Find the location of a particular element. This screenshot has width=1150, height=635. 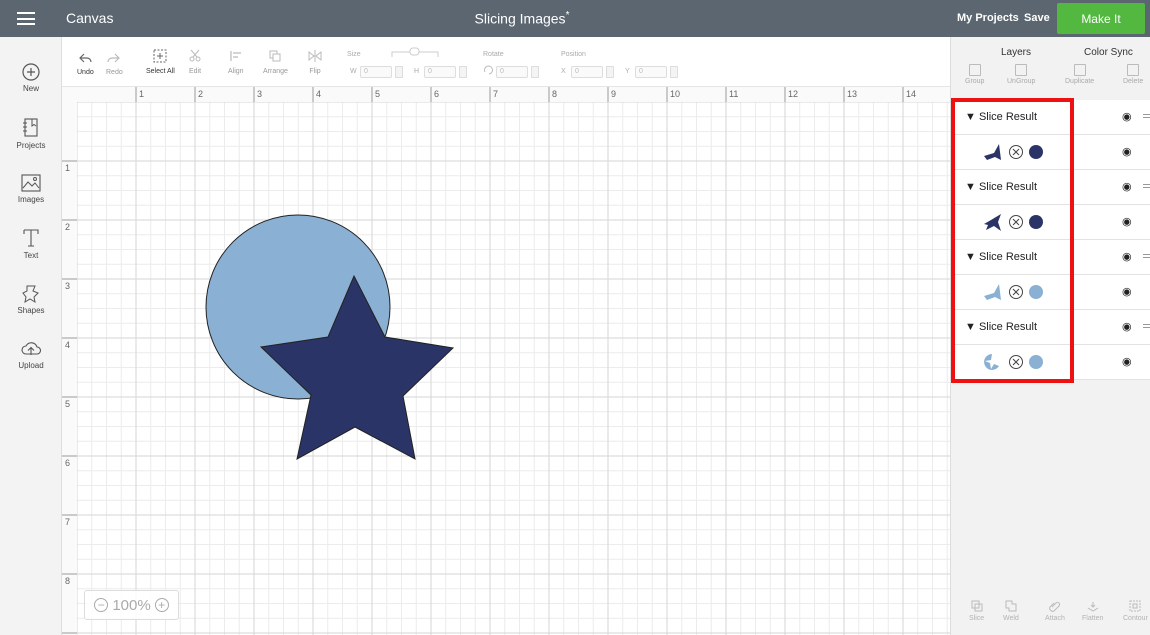

flatten-button: Flatten is located at coordinates (1092, 611).